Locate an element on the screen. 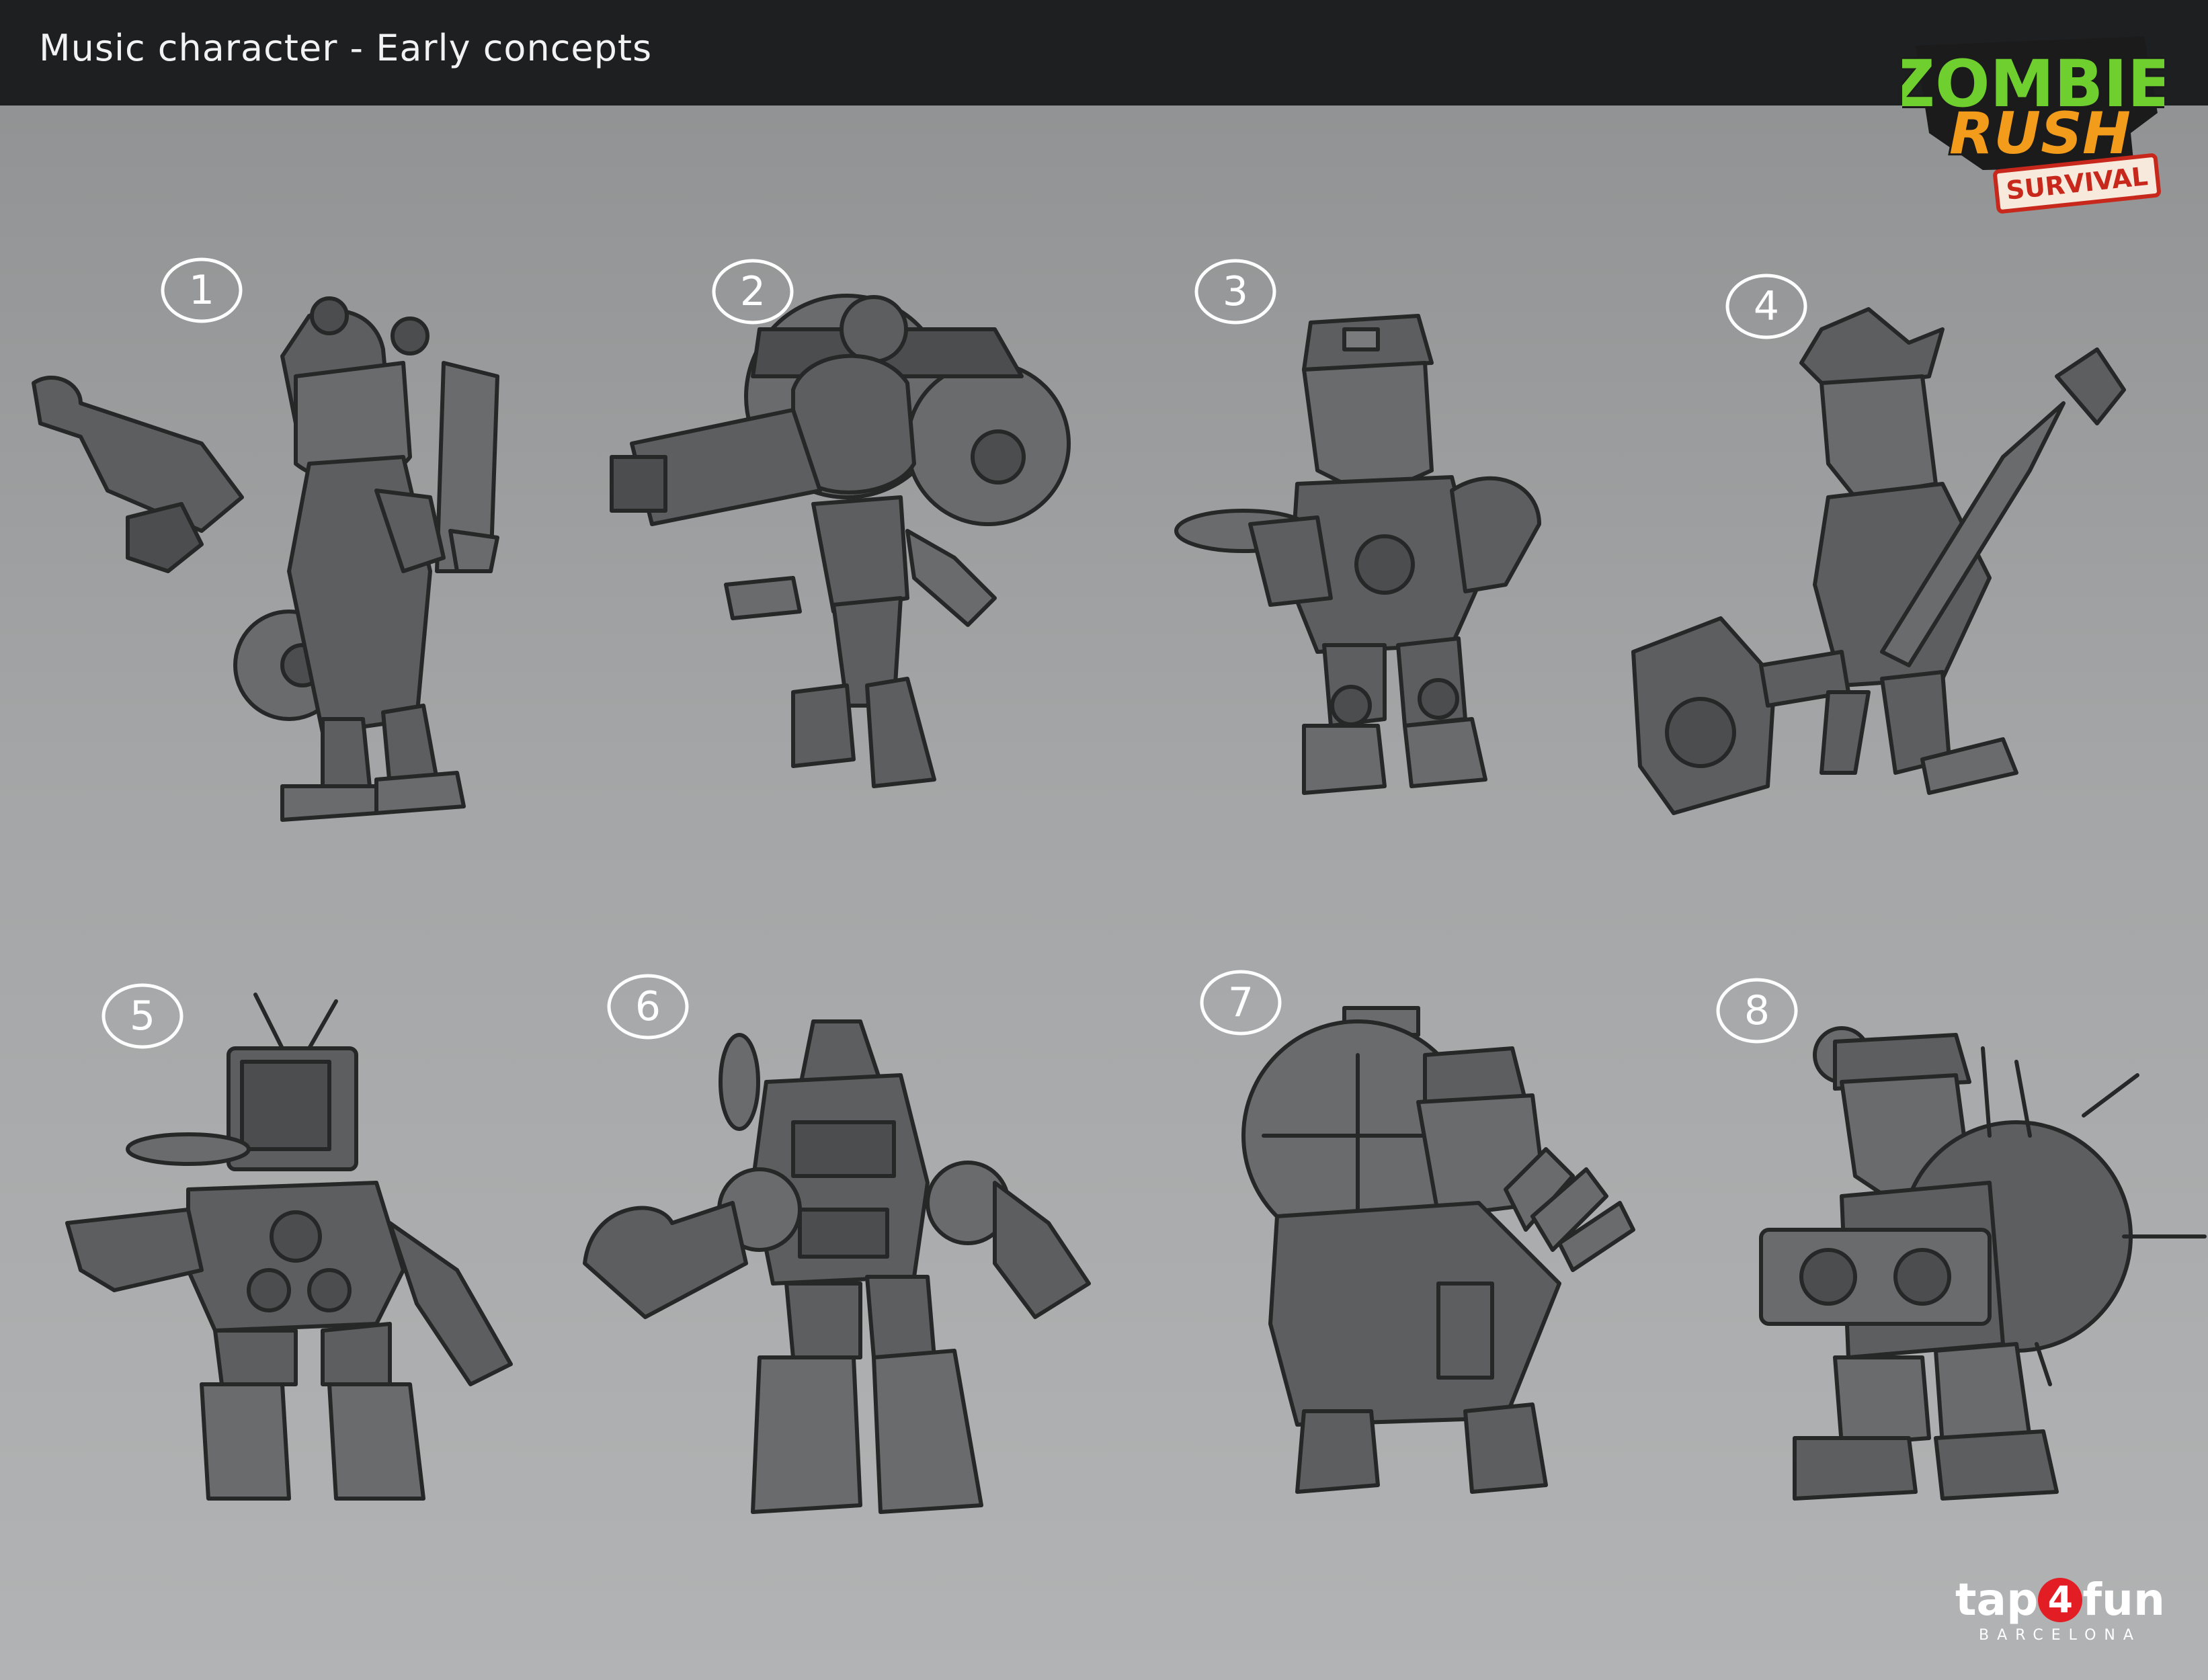  studio-name-left: tap is located at coordinates (1997, 1600).